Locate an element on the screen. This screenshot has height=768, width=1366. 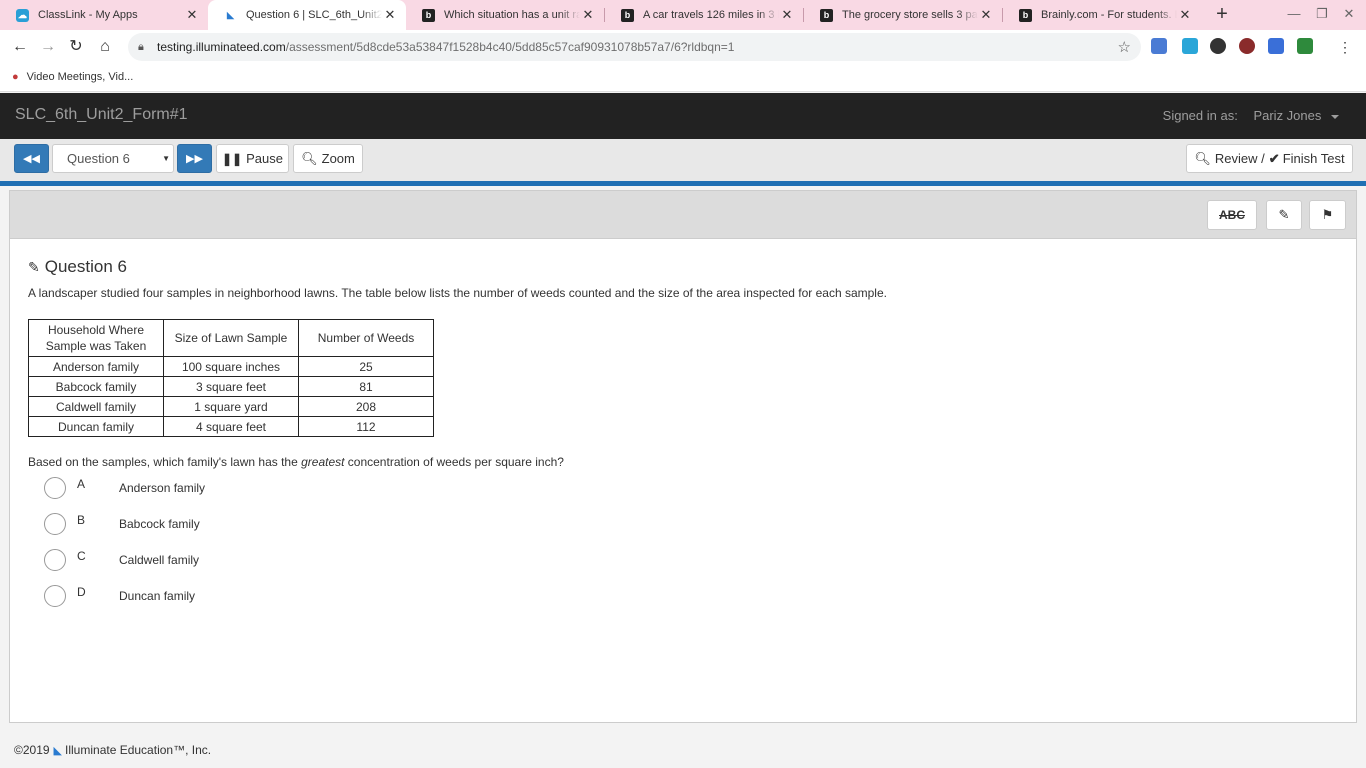
tab-title: A car travels 126 miles in 3 h is located at coordinates (711, 15).